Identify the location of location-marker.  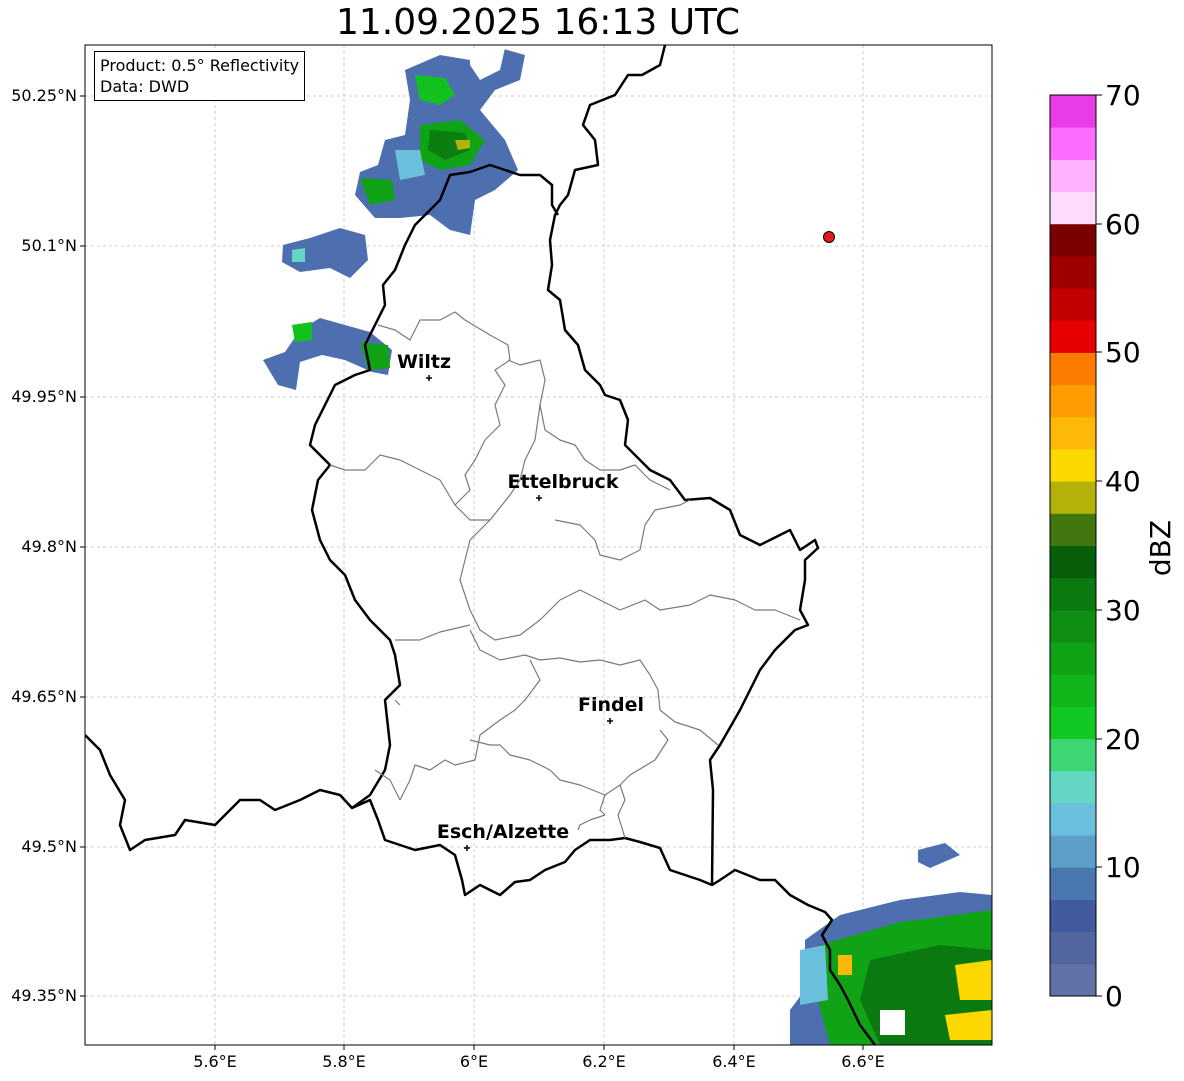
(829, 237).